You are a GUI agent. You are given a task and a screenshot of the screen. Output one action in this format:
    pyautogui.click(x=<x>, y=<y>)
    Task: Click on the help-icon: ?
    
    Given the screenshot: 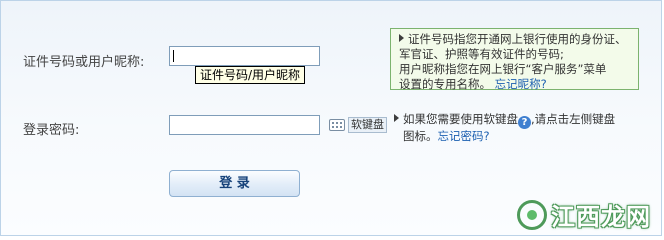 What is the action you would take?
    pyautogui.click(x=524, y=122)
    